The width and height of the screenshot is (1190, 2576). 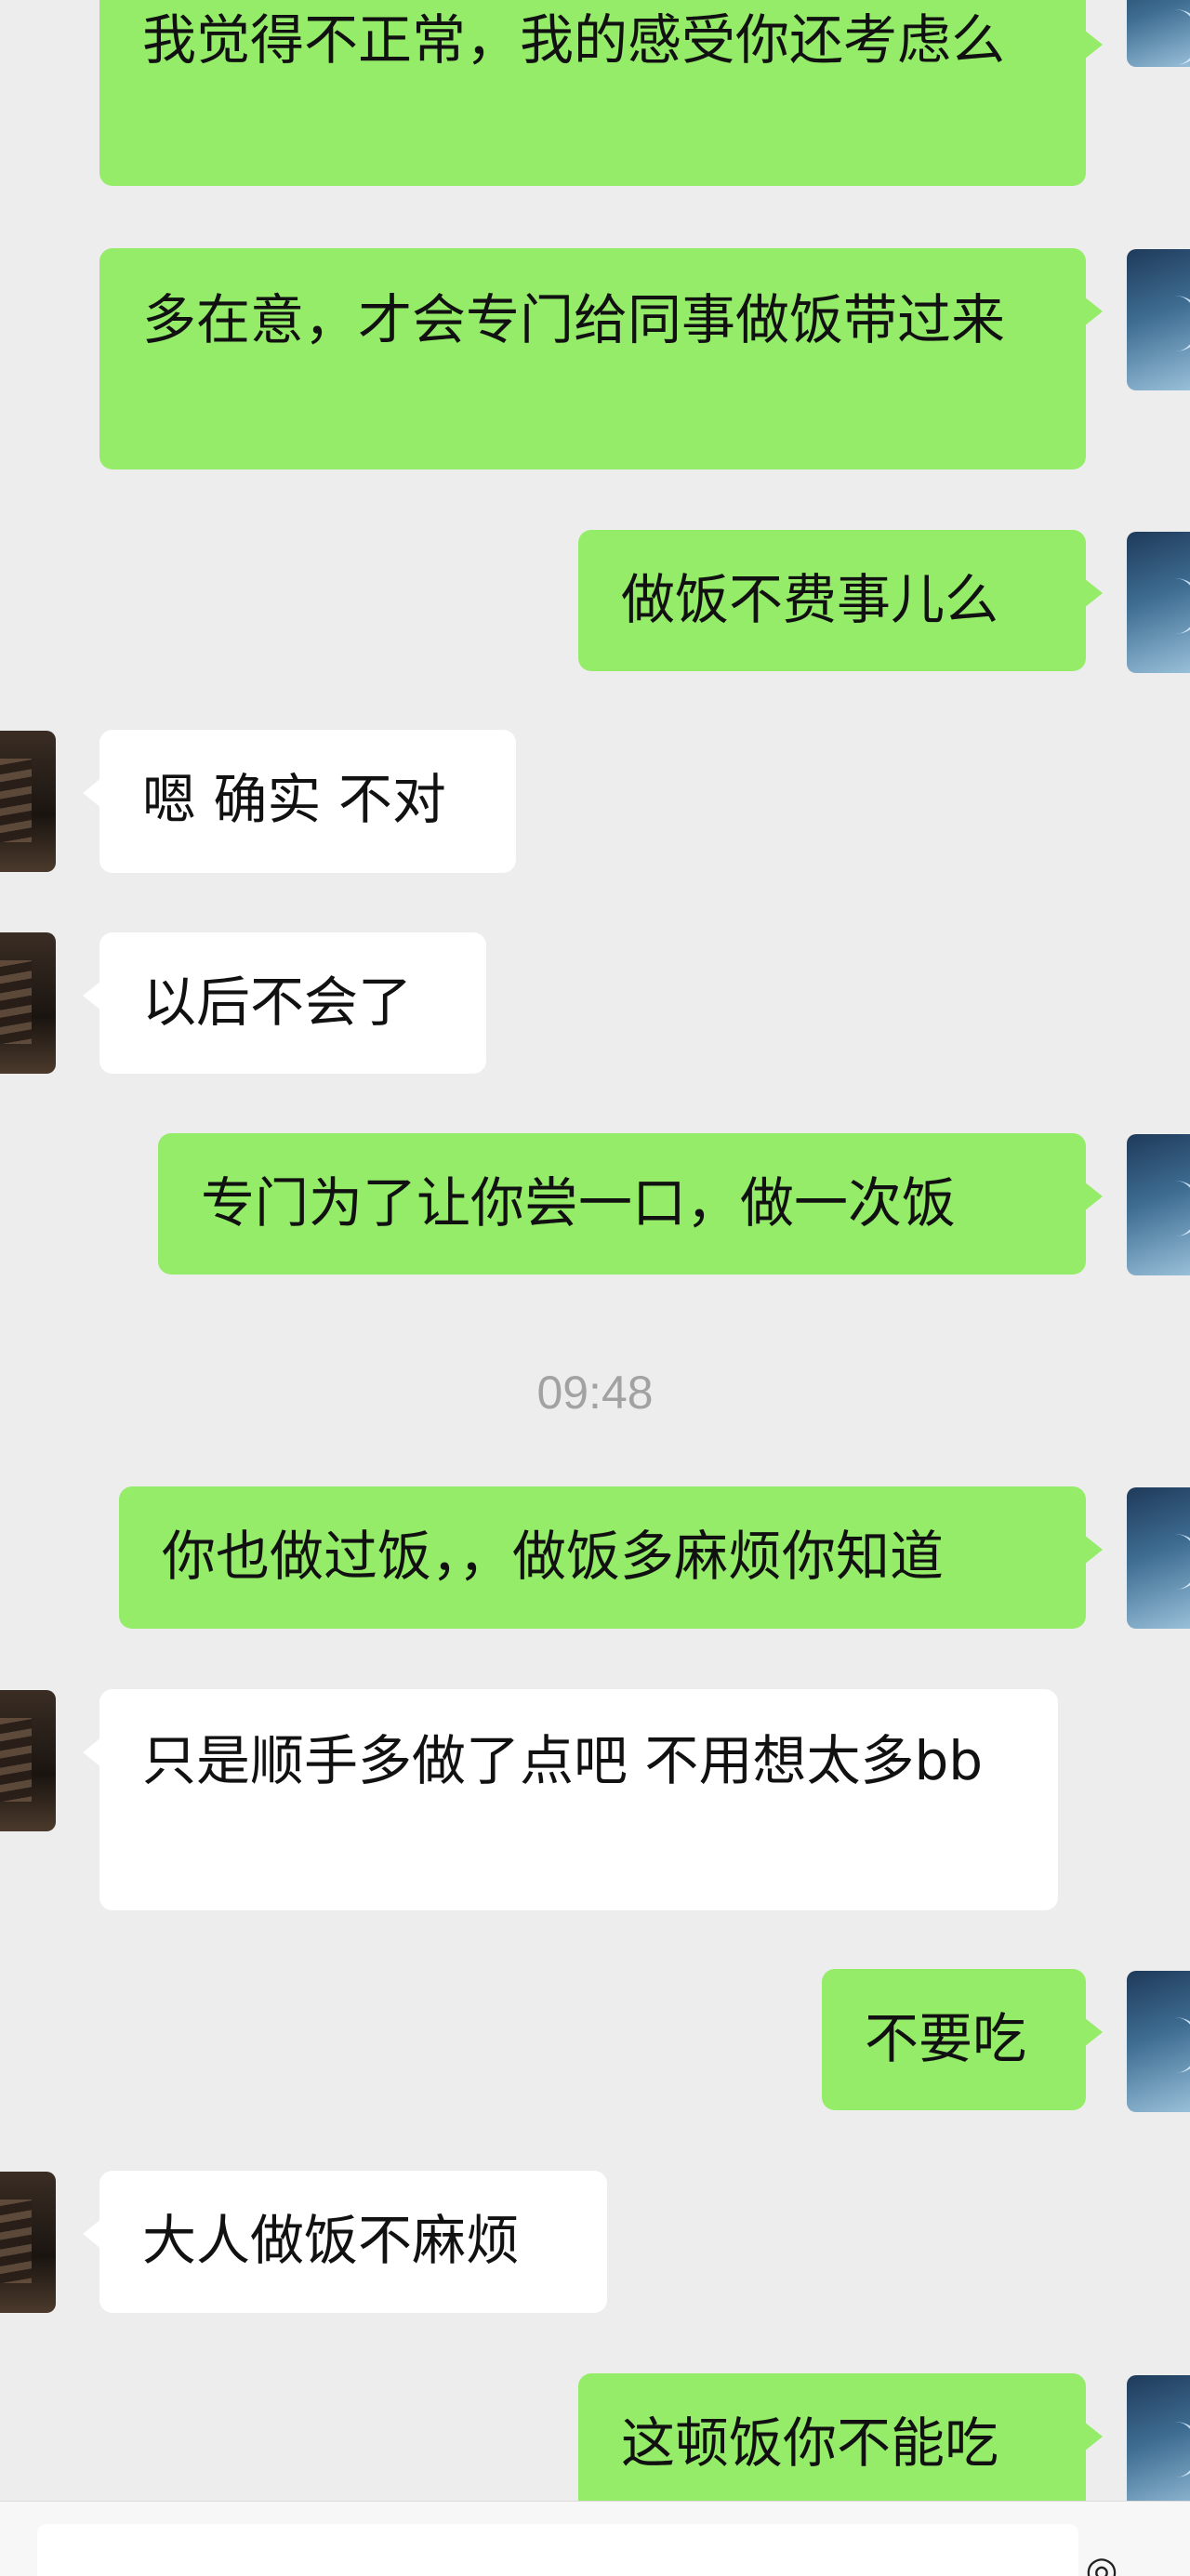 What do you see at coordinates (962, 2039) in the screenshot?
I see `message-bubble: 不要吃` at bounding box center [962, 2039].